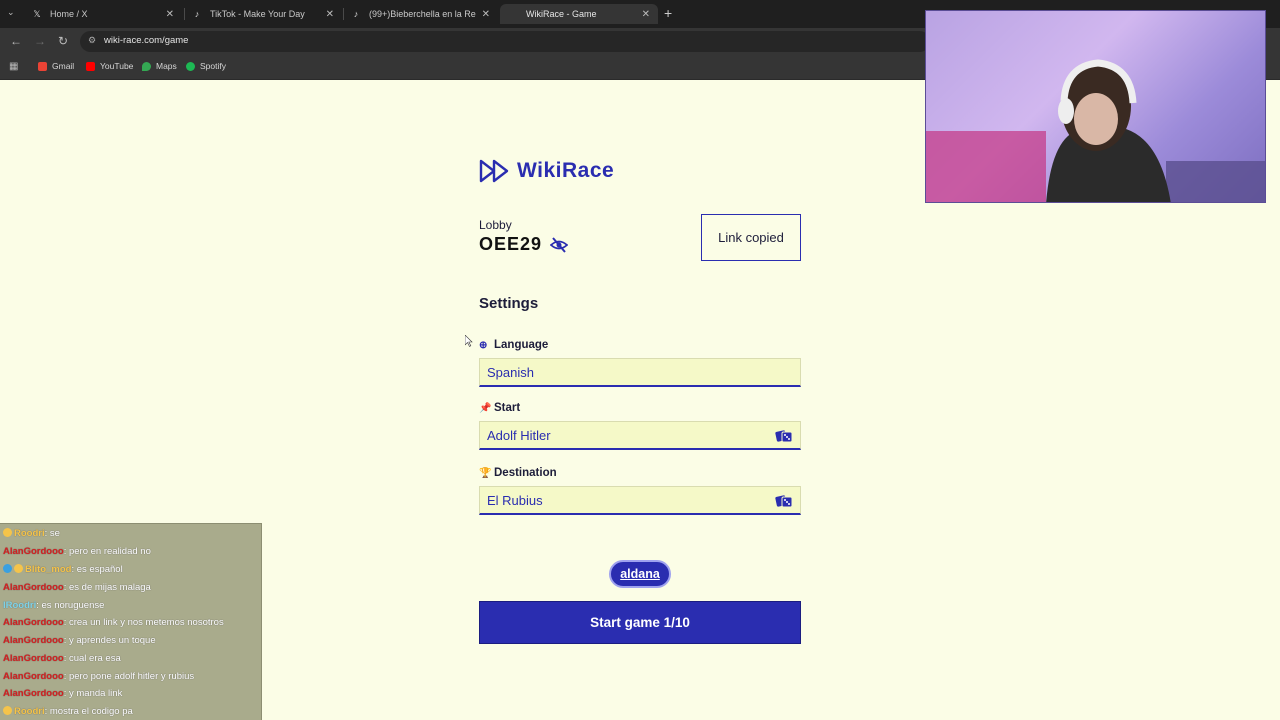 The width and height of the screenshot is (1280, 720). Describe the element at coordinates (143, 622) in the screenshot. I see `chat-text: : crea un link y nos metemos nosotros` at that location.